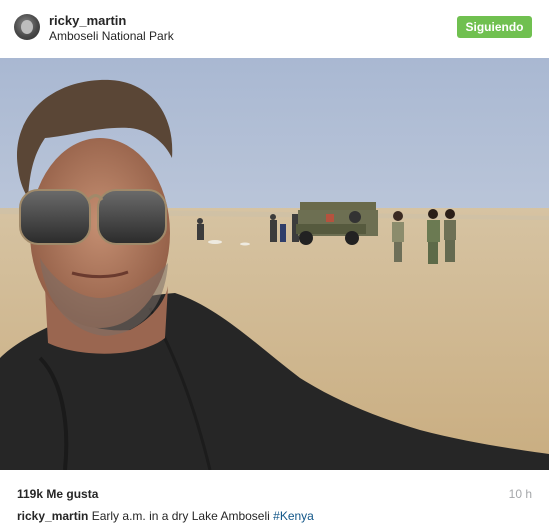 This screenshot has width=549, height=528. What do you see at coordinates (27, 27) in the screenshot?
I see `avatar` at bounding box center [27, 27].